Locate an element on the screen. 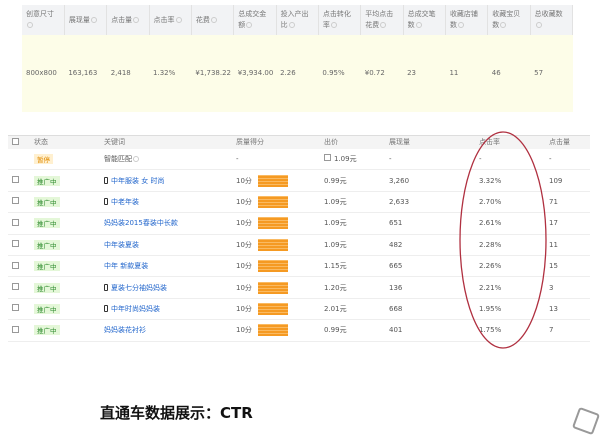  impressions-value: 136 is located at coordinates (430, 287).